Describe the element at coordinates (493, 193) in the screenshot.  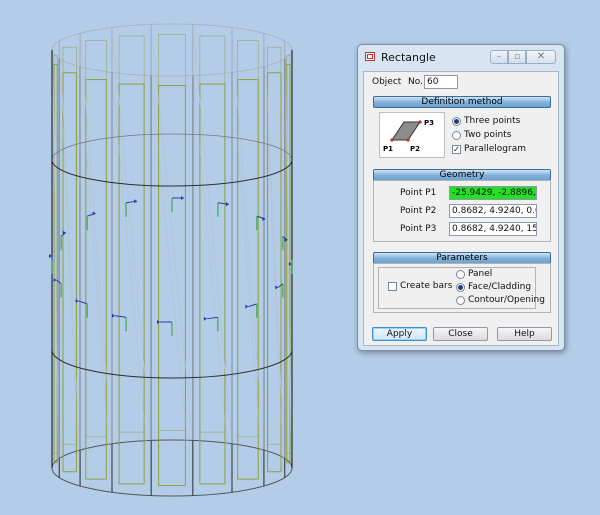
I see `point-p1-field: -25.9429, -2.8896, -15.` at that location.